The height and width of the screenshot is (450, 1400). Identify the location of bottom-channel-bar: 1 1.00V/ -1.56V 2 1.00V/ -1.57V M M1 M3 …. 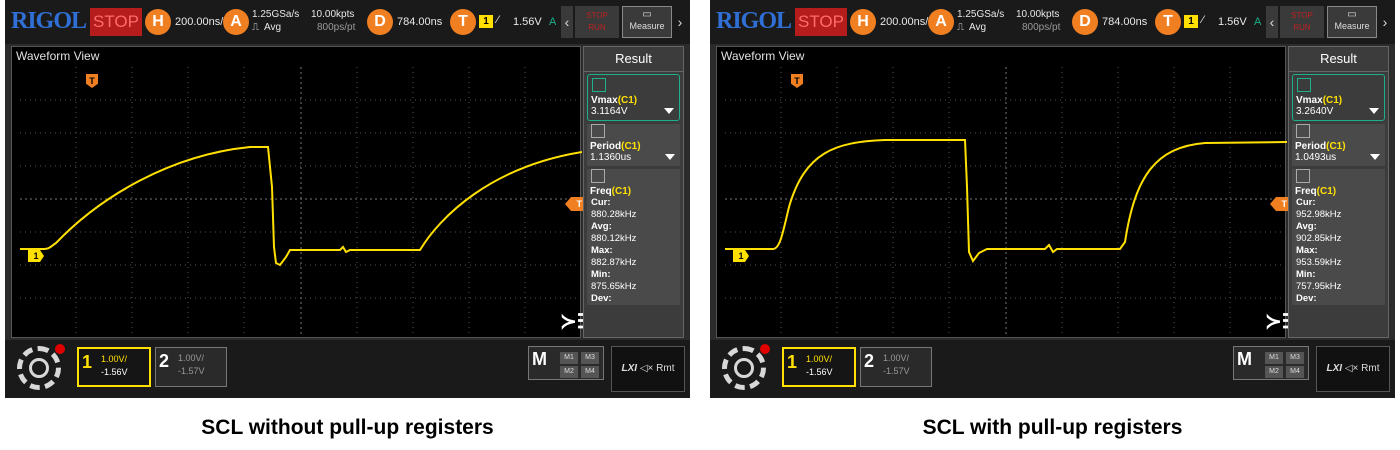
(1052, 369).